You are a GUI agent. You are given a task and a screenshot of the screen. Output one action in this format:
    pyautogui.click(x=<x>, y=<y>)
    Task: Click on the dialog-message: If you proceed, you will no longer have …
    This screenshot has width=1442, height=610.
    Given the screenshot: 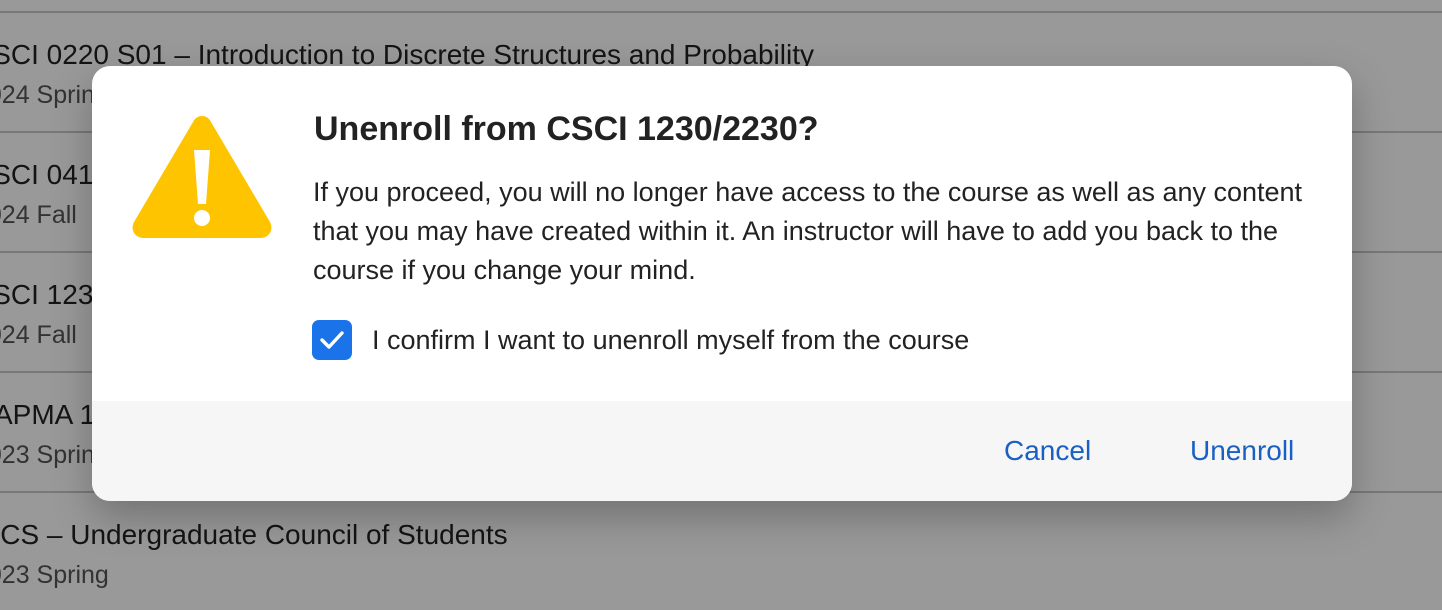 What is the action you would take?
    pyautogui.click(x=808, y=231)
    